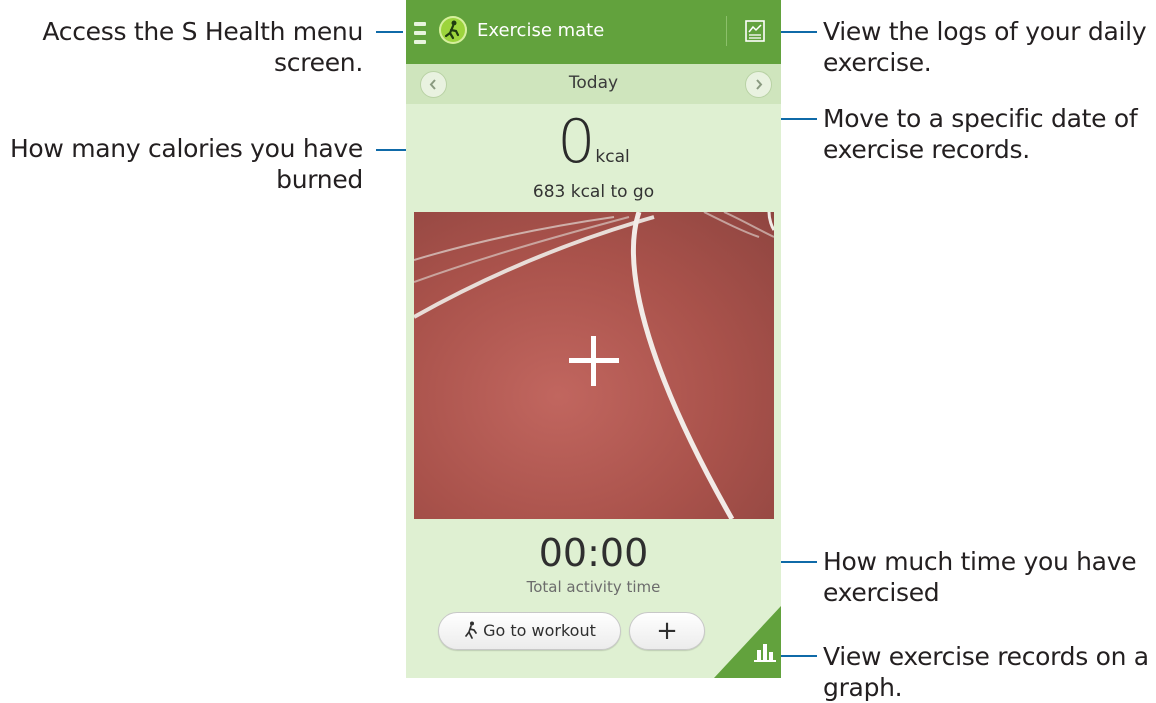 The image size is (1156, 703). Describe the element at coordinates (186, 164) in the screenshot. I see `callout-calories: How many calories you have burned` at that location.